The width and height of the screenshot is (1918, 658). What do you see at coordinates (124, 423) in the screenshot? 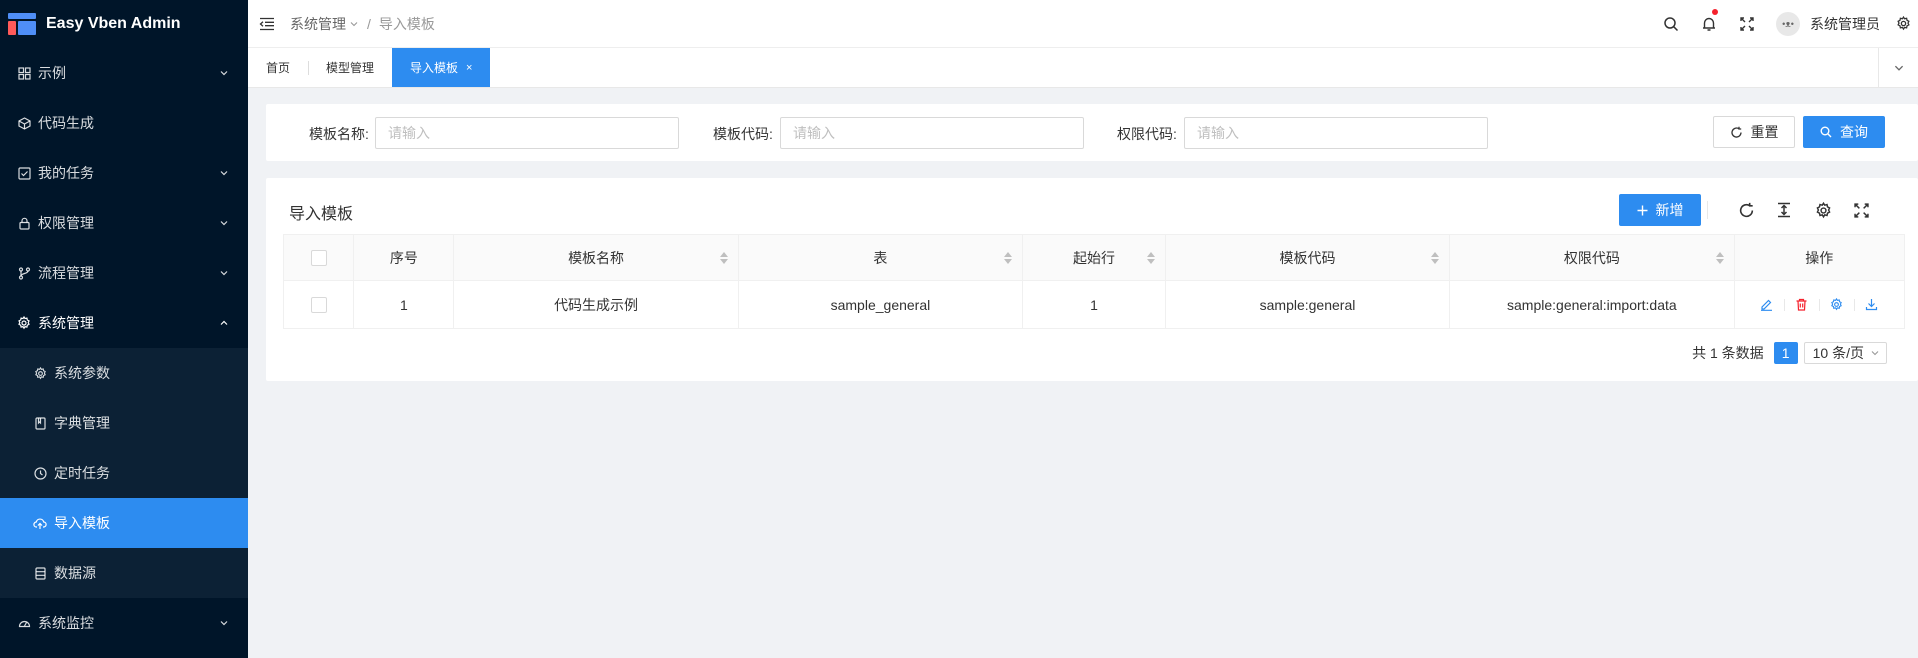
I see `sidebar-subitem-dictionary: 字典管理` at bounding box center [124, 423].